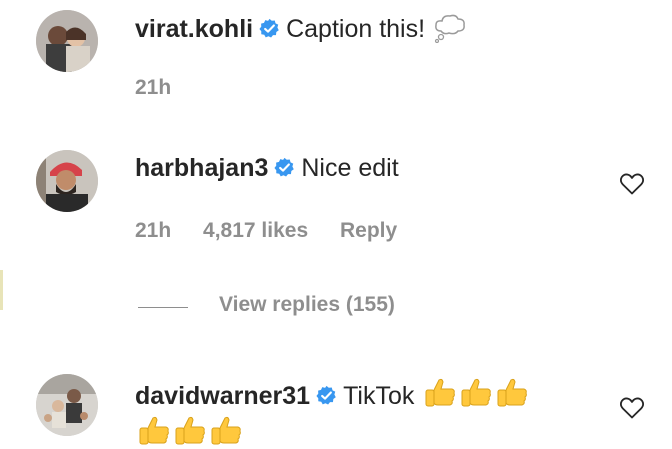 This screenshot has height=449, width=672. What do you see at coordinates (1, 290) in the screenshot?
I see `left-edge-strip` at bounding box center [1, 290].